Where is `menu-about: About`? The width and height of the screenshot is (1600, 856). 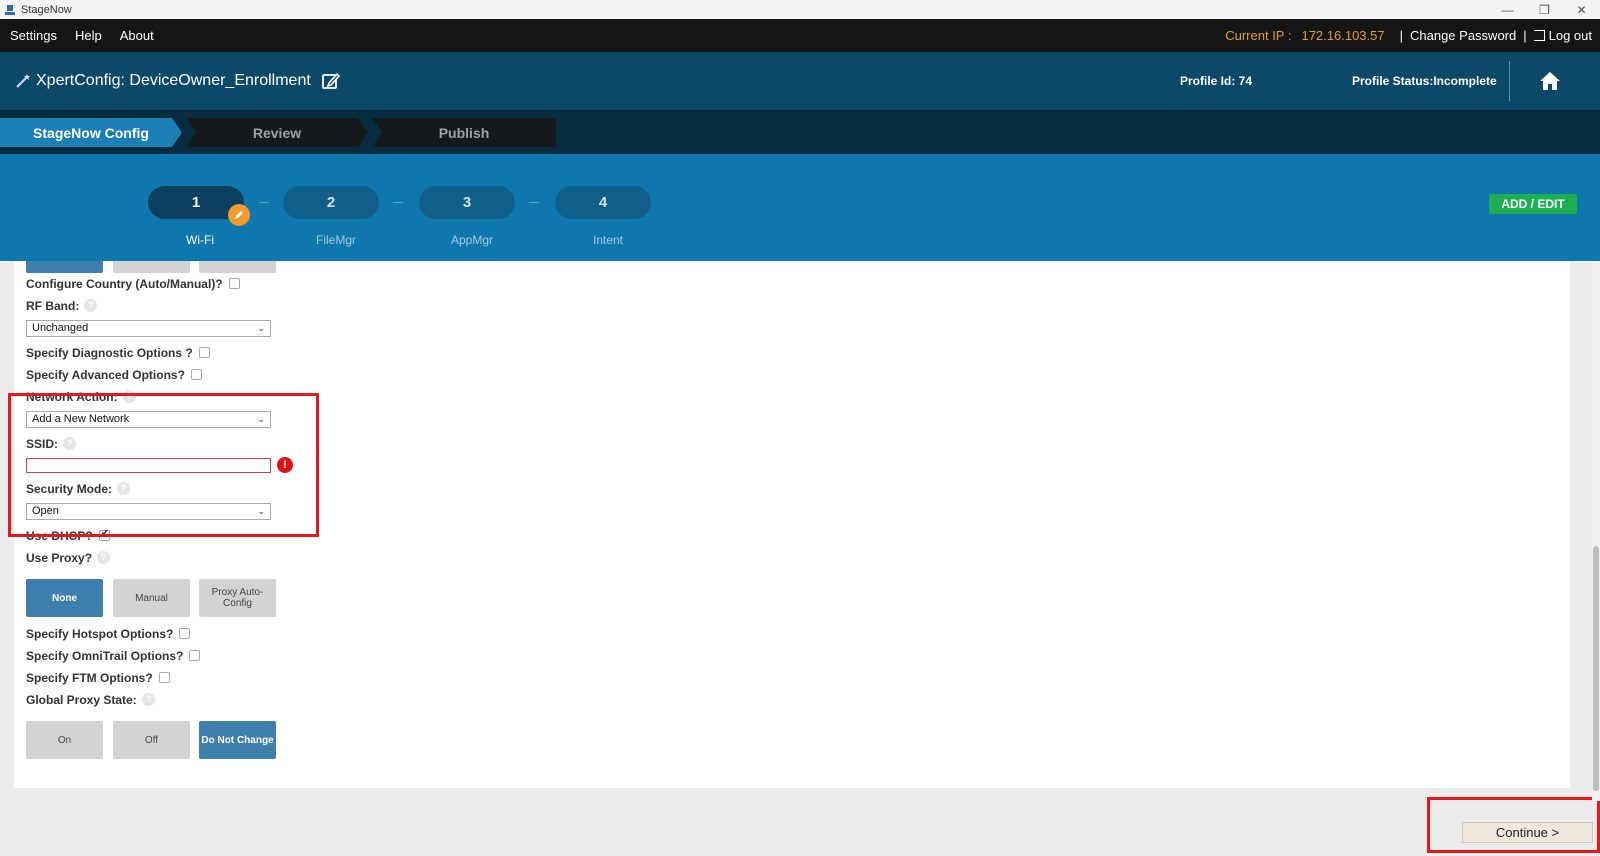 menu-about: About is located at coordinates (137, 35).